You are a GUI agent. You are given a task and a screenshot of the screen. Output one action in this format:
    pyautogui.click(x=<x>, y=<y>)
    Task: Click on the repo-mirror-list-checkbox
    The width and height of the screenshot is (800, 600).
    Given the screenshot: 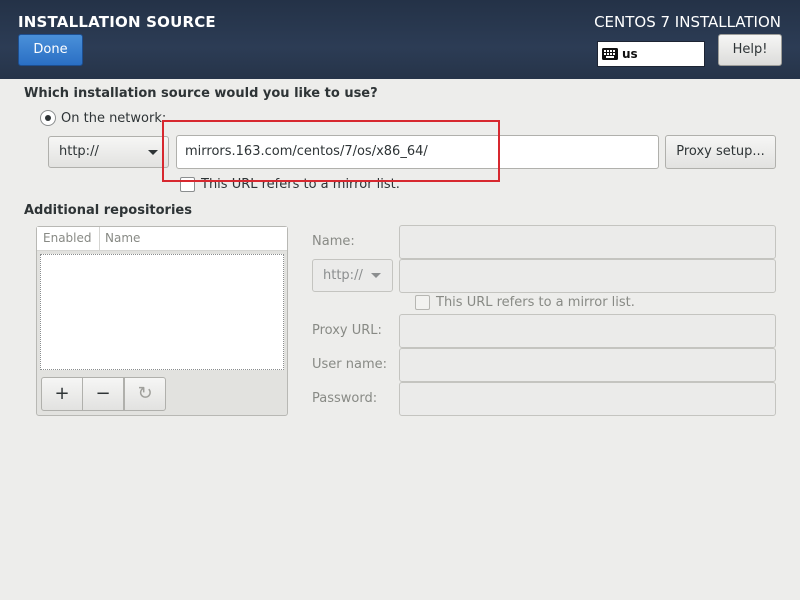 What is the action you would take?
    pyautogui.click(x=422, y=302)
    